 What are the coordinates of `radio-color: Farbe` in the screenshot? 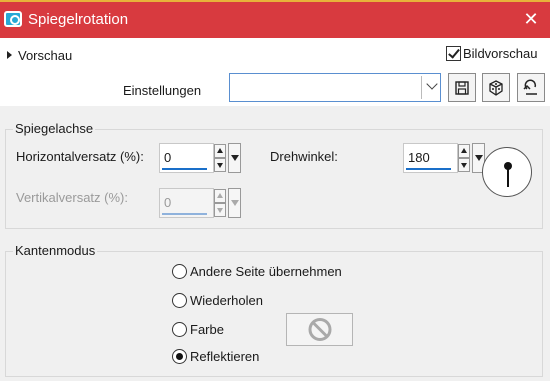 It's located at (198, 329).